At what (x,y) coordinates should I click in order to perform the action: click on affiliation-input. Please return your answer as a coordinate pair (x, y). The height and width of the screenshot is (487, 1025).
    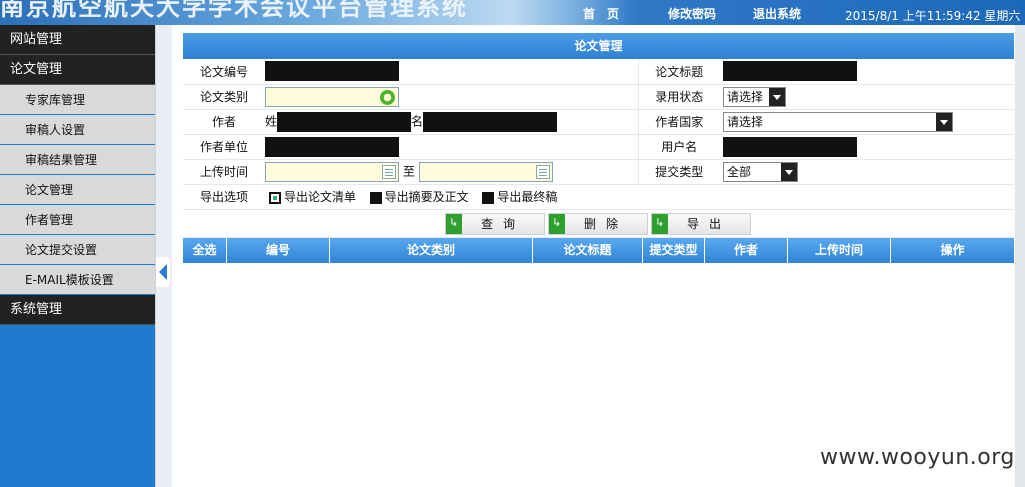
    Looking at the image, I should click on (332, 146).